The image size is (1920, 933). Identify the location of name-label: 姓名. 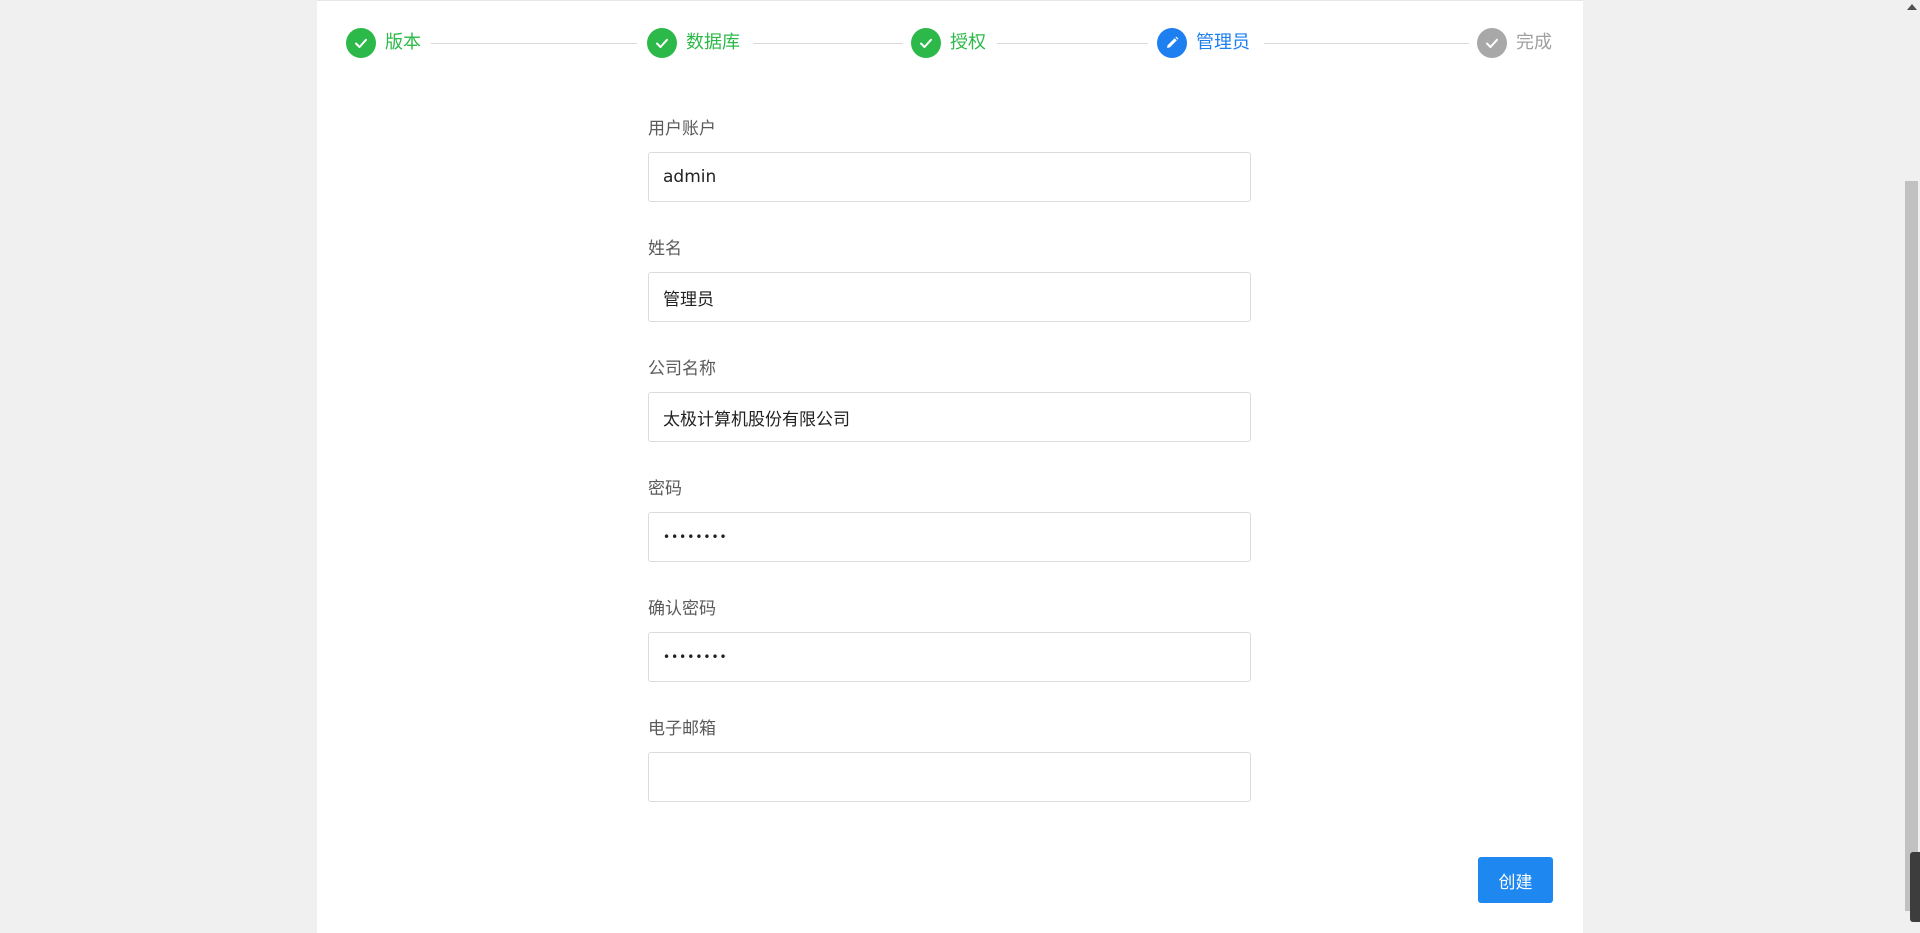
(665, 249).